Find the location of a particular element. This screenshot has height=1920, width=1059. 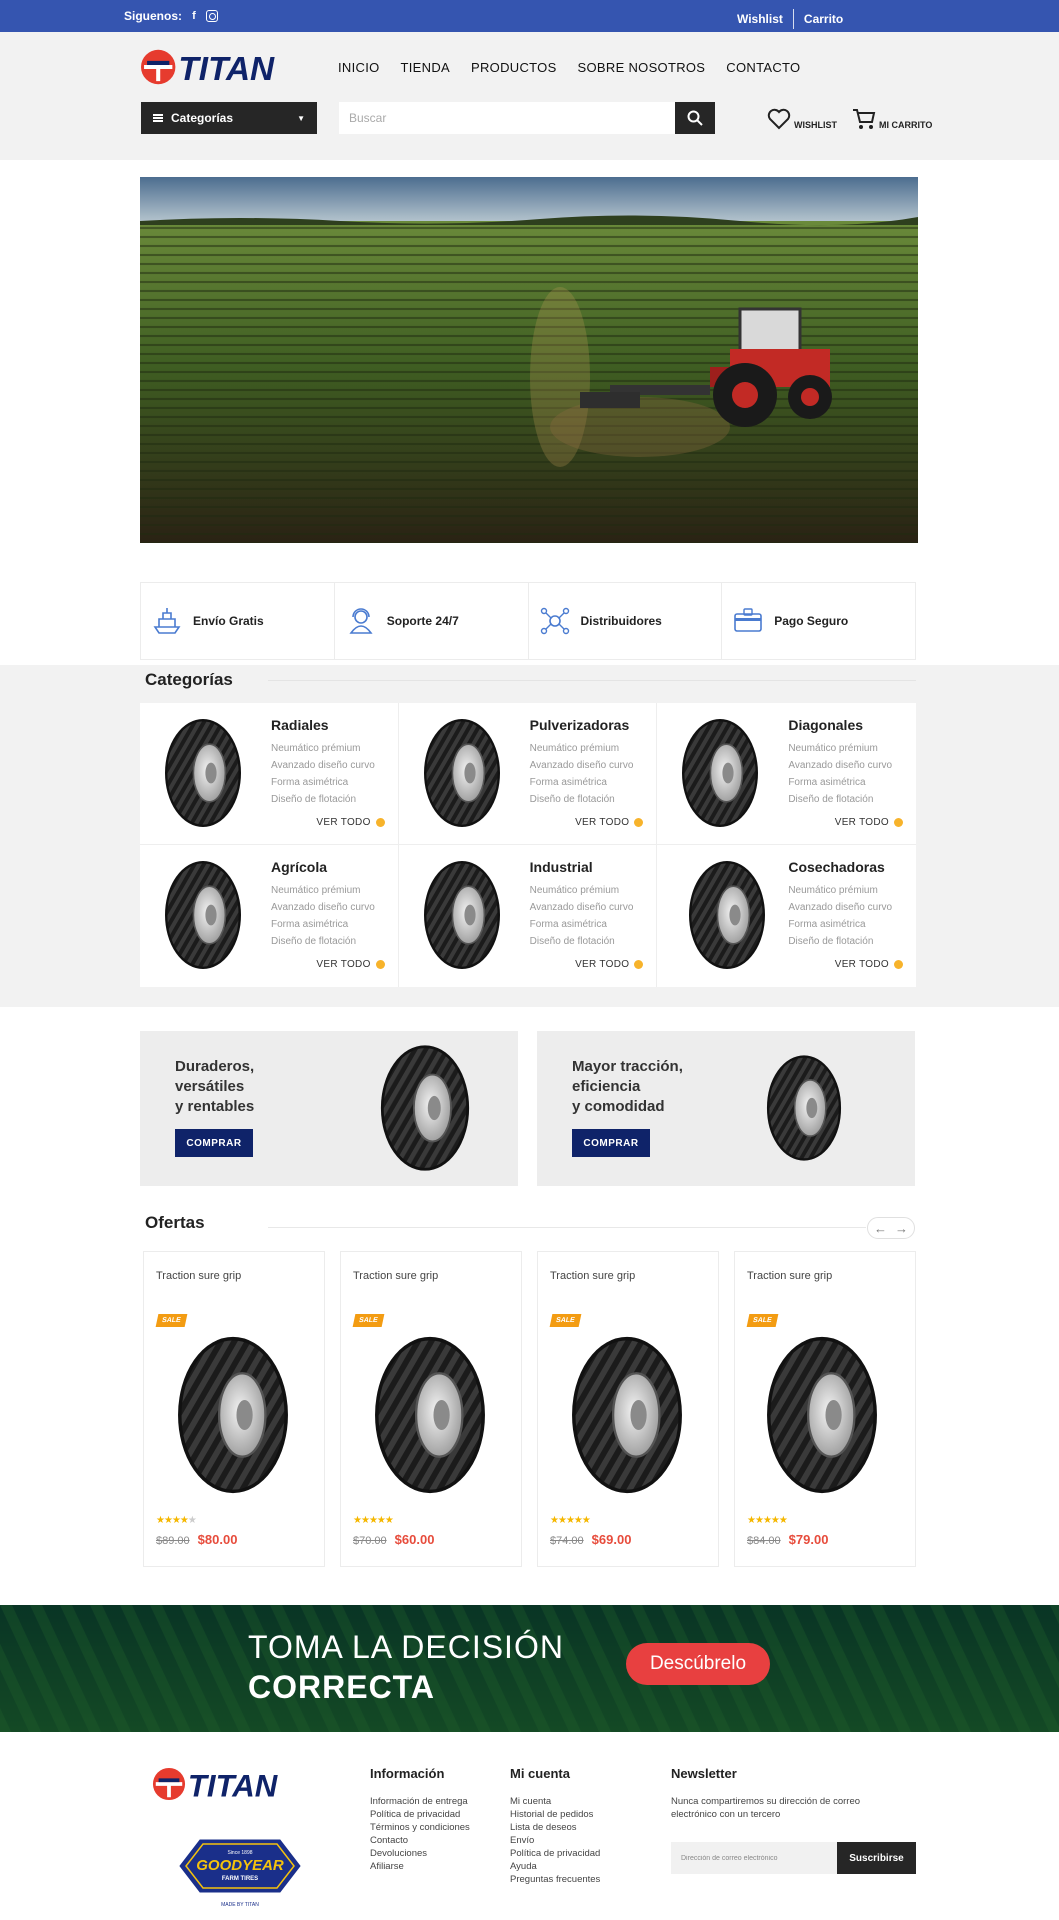

nav-productos: PRODUCTOS is located at coordinates (514, 67).